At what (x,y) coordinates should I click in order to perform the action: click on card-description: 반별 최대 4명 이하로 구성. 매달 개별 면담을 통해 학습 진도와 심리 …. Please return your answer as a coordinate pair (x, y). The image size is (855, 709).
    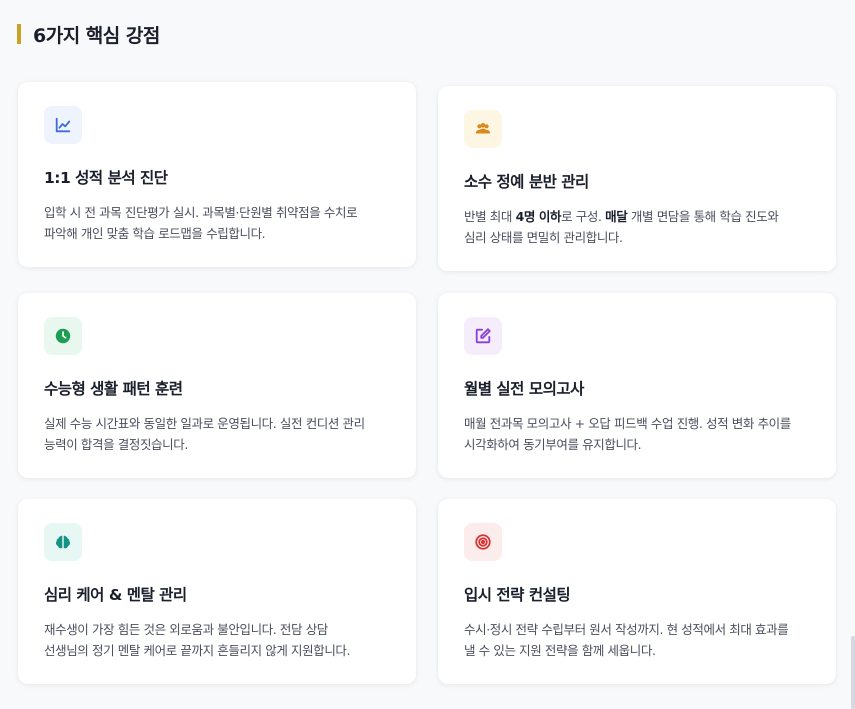
    Looking at the image, I should click on (621, 227).